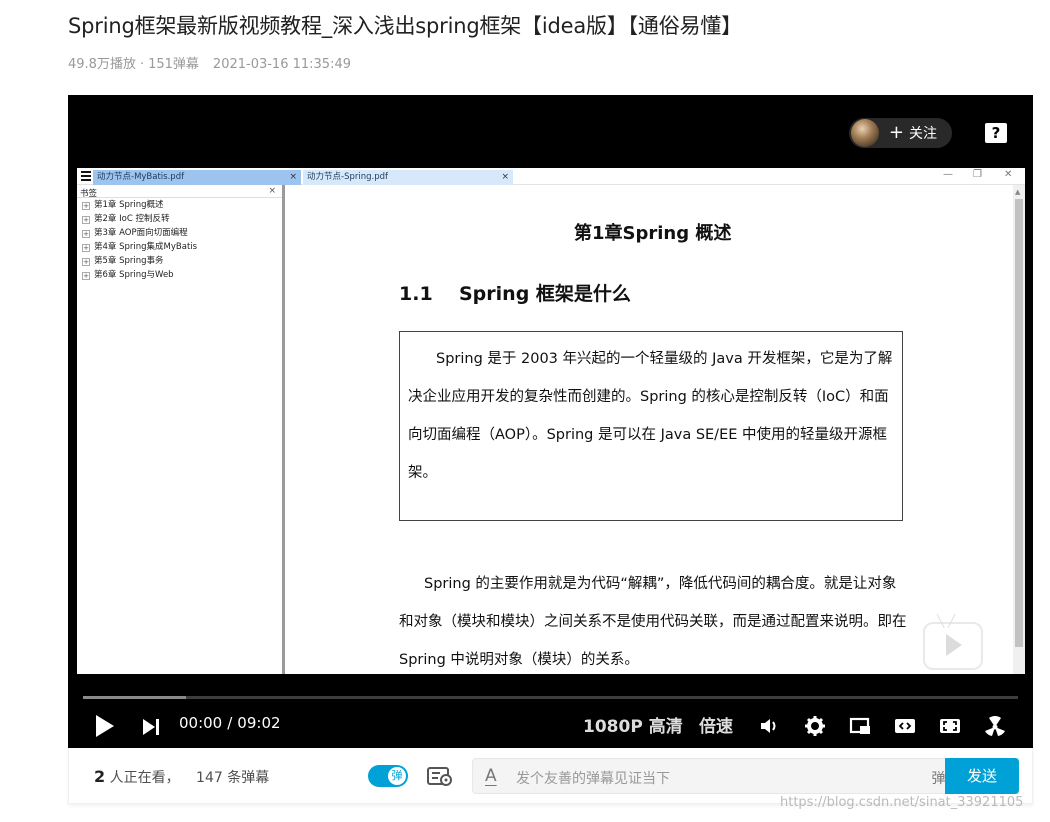  I want to click on follow-uploader-button: + 关注, so click(900, 133).